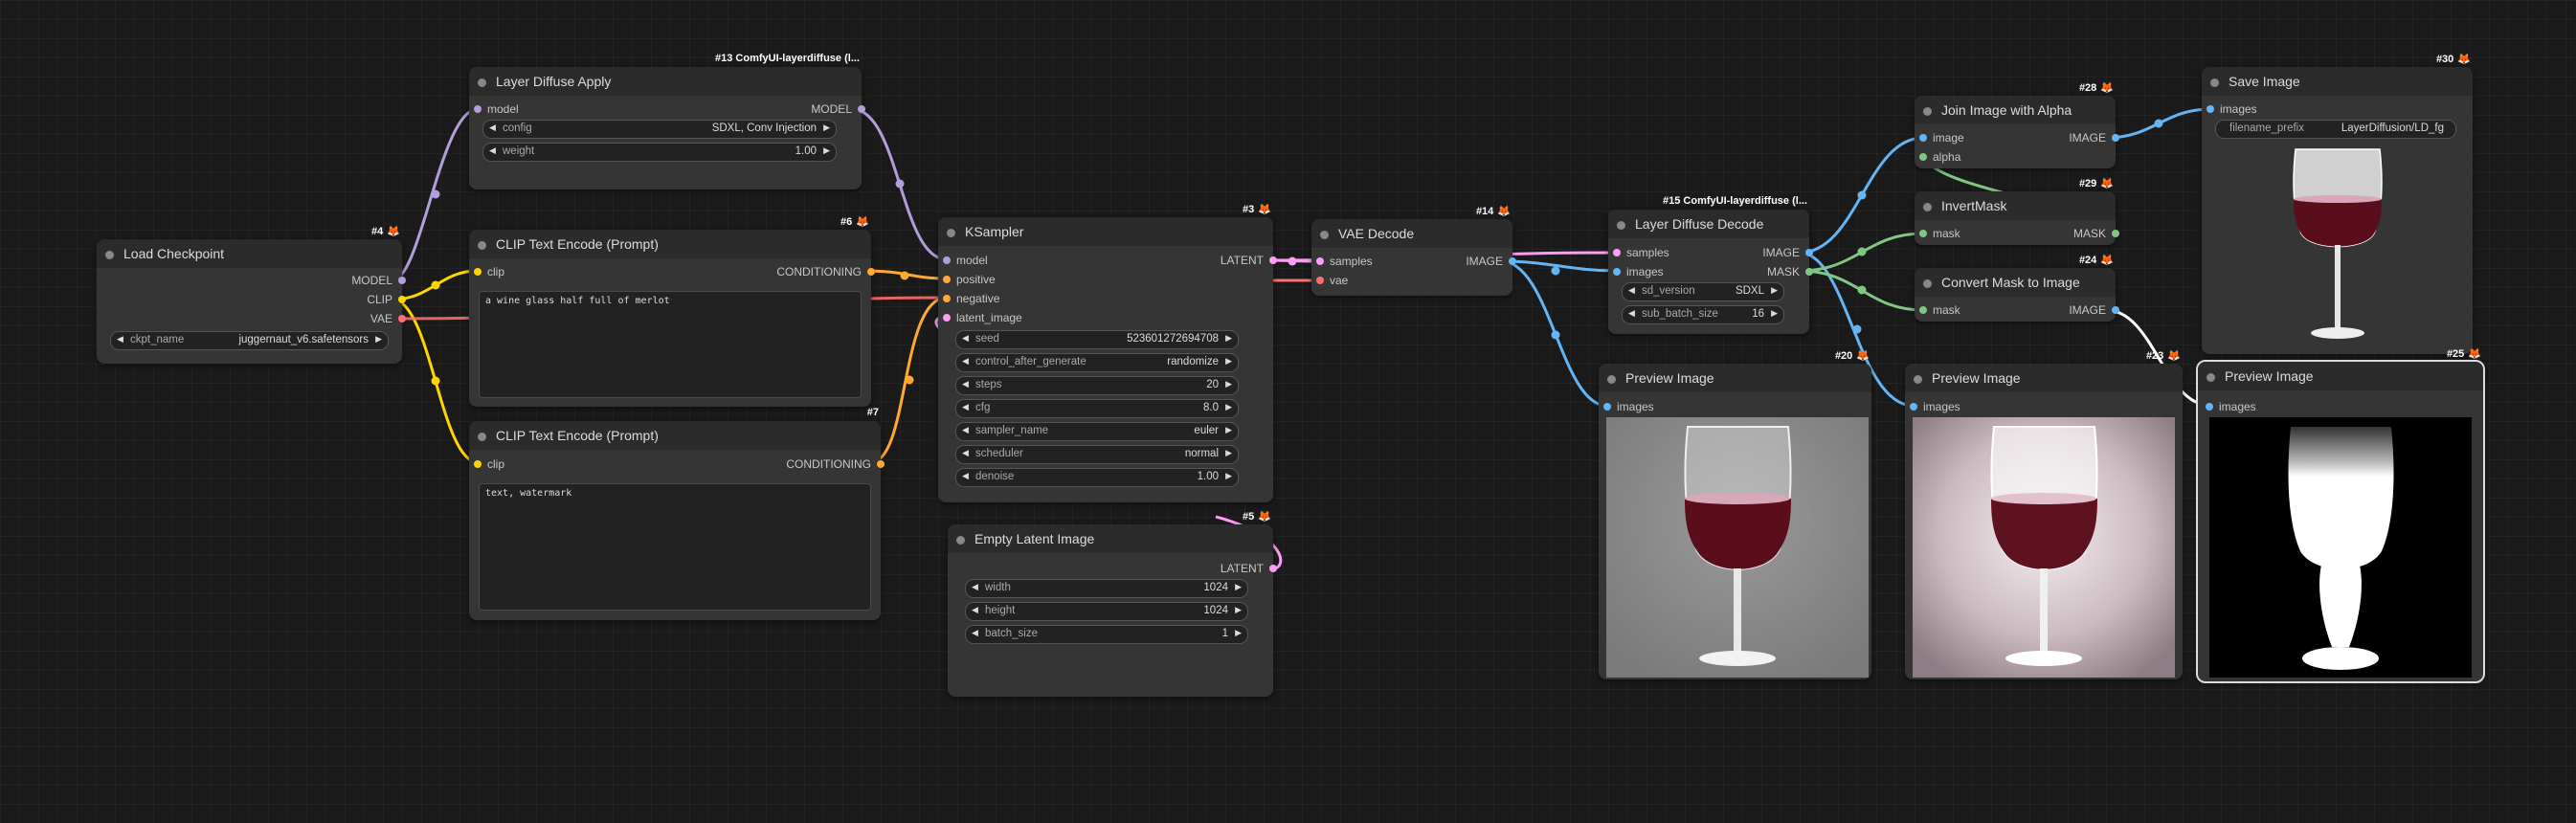 This screenshot has height=823, width=2576. I want to click on cfg-widget: ◀ cfg 8.0 ▶, so click(1097, 408).